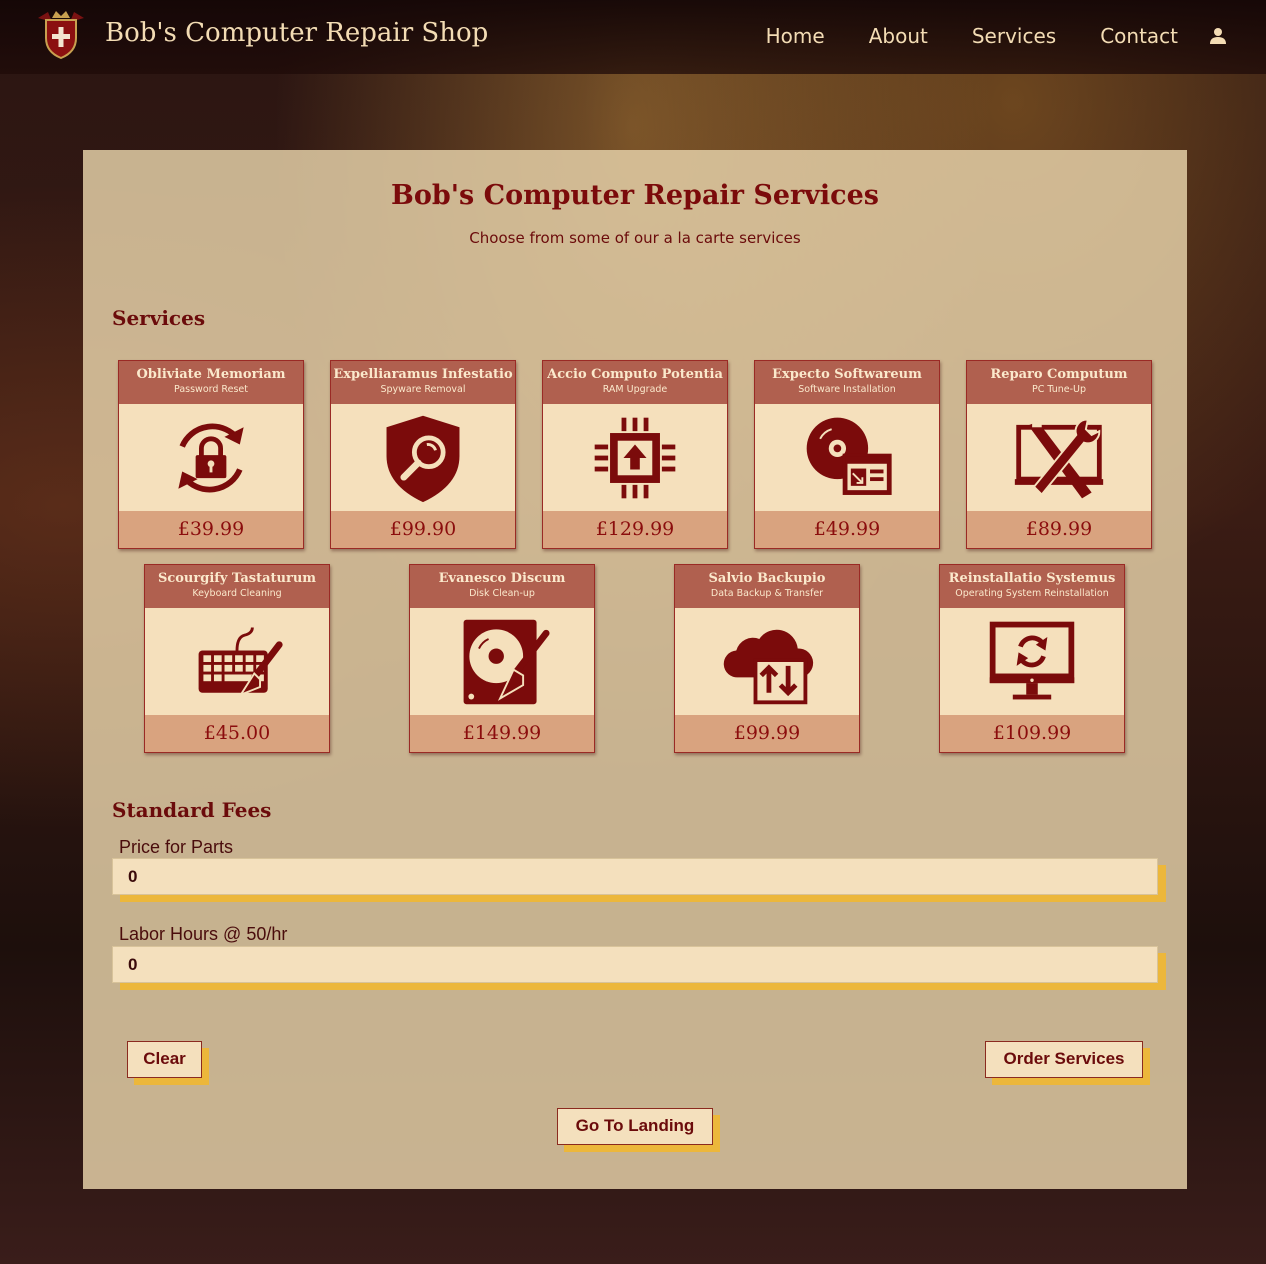 The height and width of the screenshot is (1264, 1266). What do you see at coordinates (1032, 593) in the screenshot?
I see `card-subtitle: Operating System Reinstallation` at bounding box center [1032, 593].